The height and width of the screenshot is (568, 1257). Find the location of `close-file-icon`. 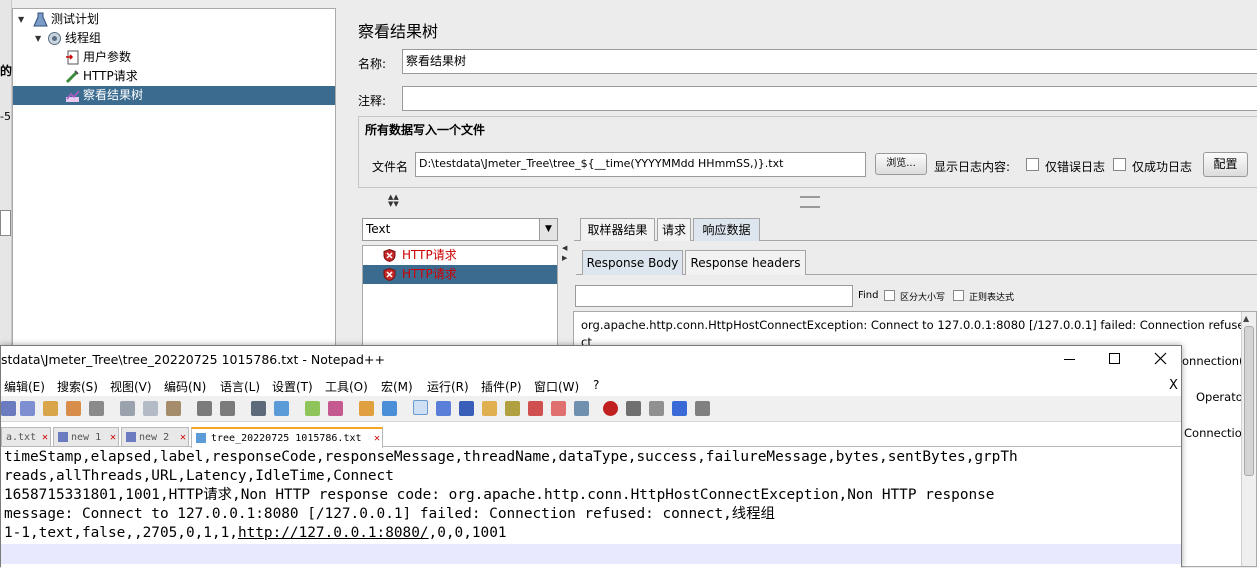

close-file-icon is located at coordinates (50, 408).